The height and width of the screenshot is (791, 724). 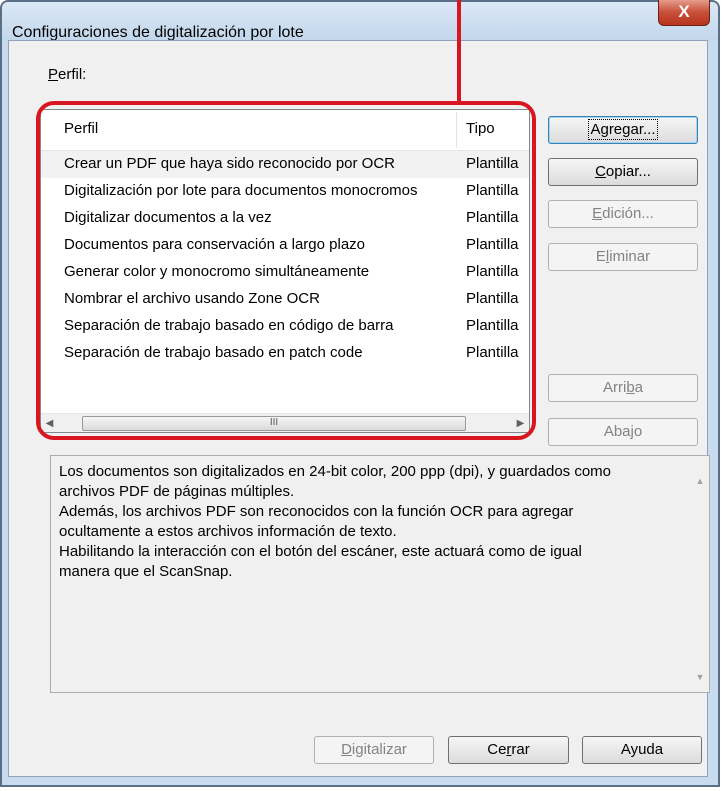 I want to click on description-line: archivos PDF de páginas múltiples., so click(x=177, y=491).